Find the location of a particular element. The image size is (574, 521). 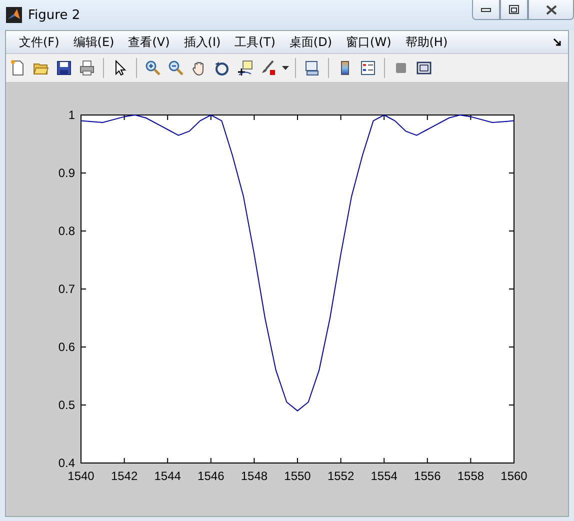

print-icon is located at coordinates (87, 68).